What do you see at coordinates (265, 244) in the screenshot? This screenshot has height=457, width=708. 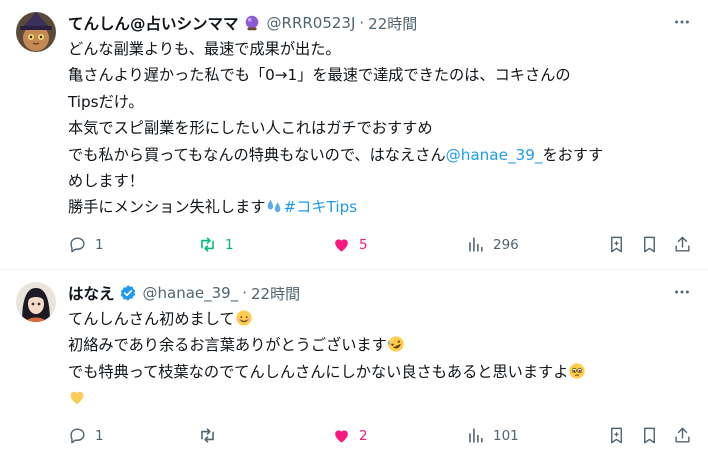 I see `retweet-button: 1` at bounding box center [265, 244].